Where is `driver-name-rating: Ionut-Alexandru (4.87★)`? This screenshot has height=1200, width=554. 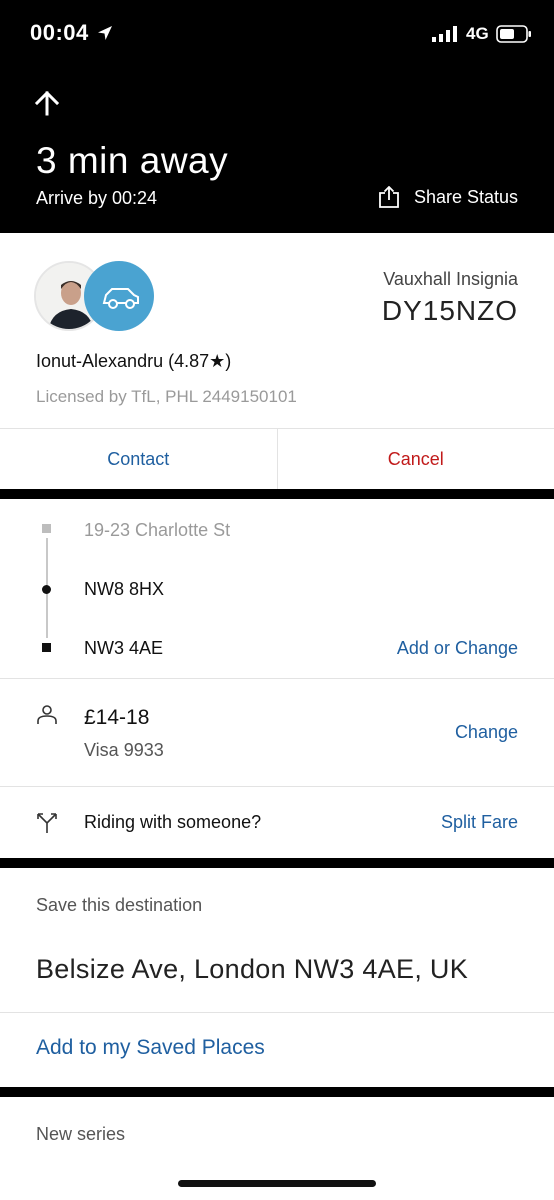
driver-name-rating: Ionut-Alexandru (4.87★) is located at coordinates (134, 361).